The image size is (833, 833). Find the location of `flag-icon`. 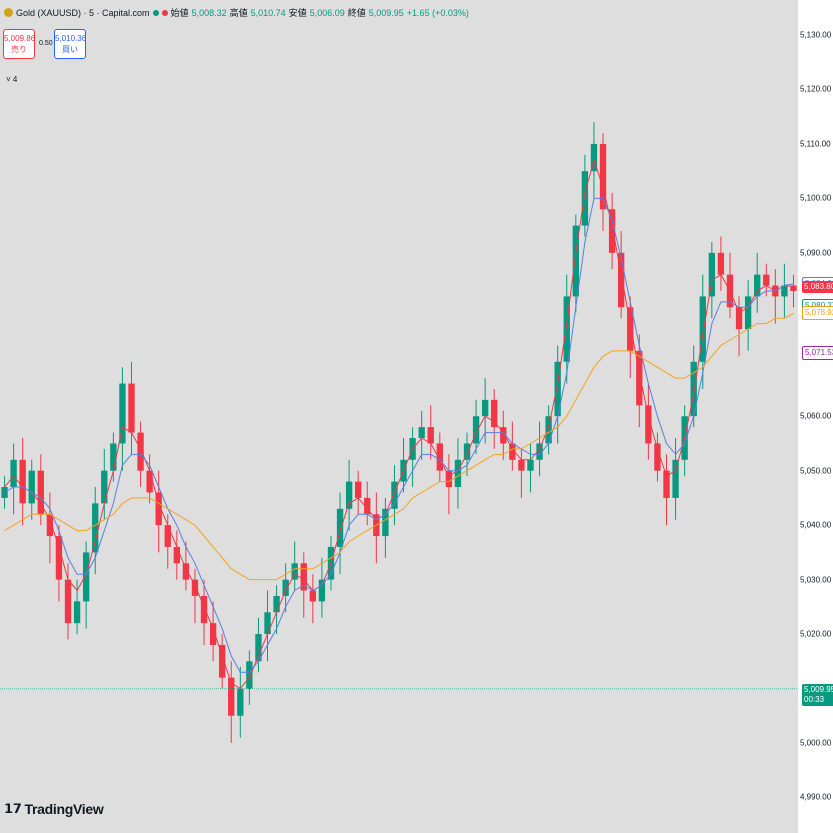

flag-icon is located at coordinates (164, 12).